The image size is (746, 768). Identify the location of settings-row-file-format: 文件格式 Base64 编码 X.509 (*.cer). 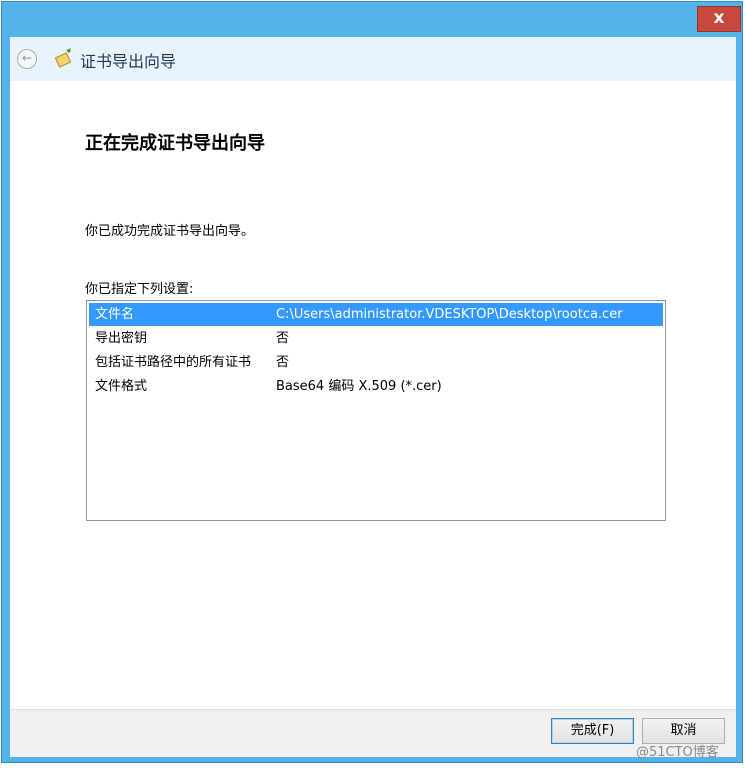
(376, 386).